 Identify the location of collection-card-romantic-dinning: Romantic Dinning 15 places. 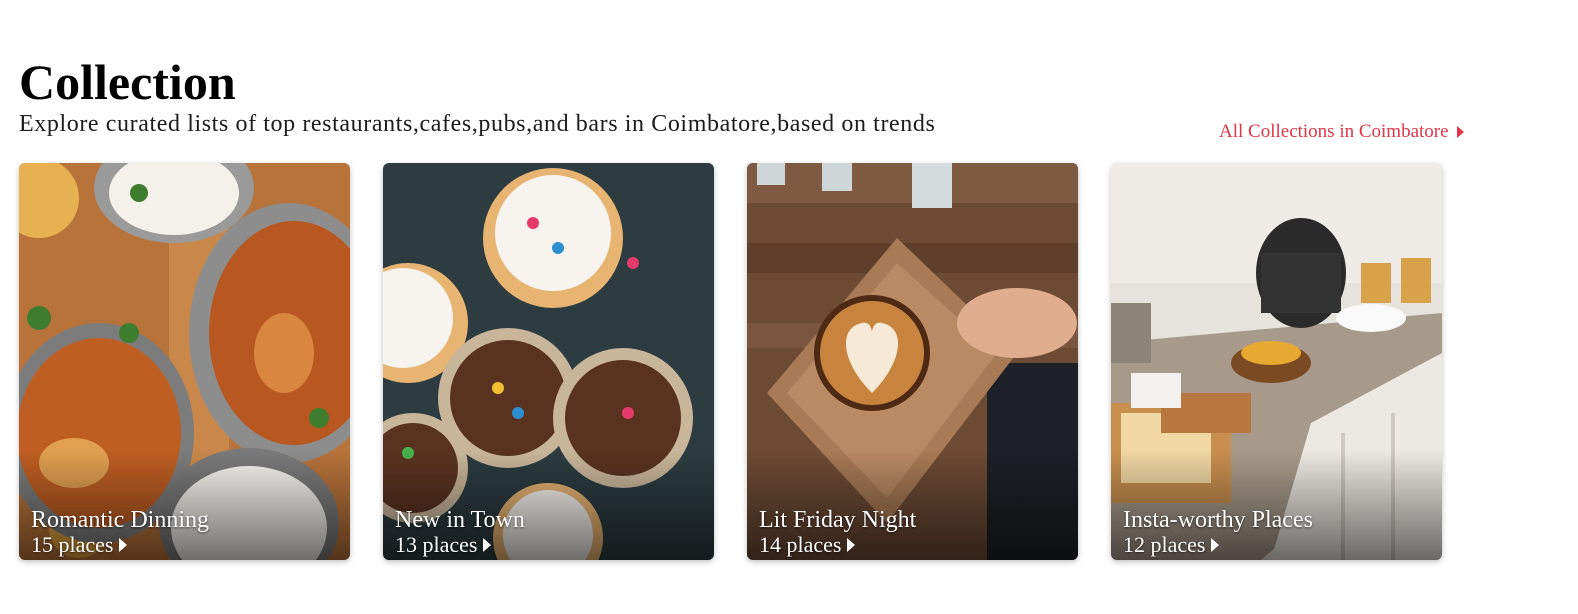
(184, 361).